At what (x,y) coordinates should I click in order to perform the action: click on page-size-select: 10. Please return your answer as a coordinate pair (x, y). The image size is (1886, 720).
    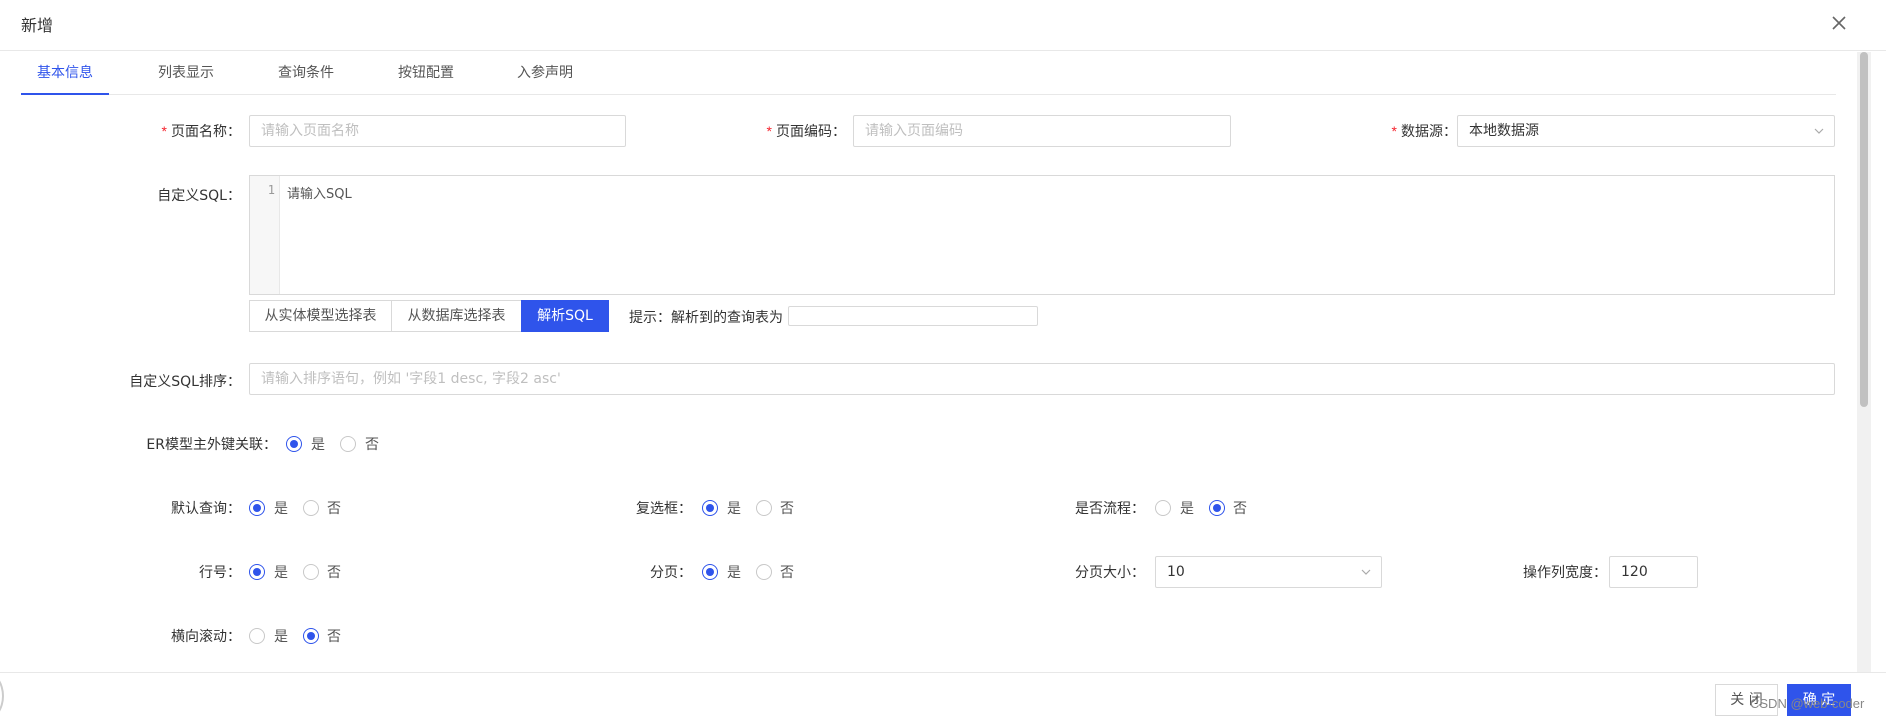
    Looking at the image, I should click on (1268, 572).